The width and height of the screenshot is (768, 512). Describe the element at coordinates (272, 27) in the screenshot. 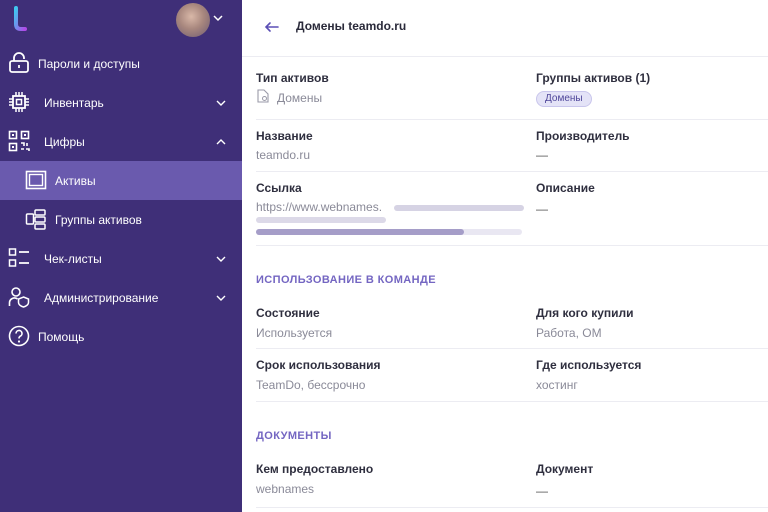

I see `back-arrow-icon` at that location.